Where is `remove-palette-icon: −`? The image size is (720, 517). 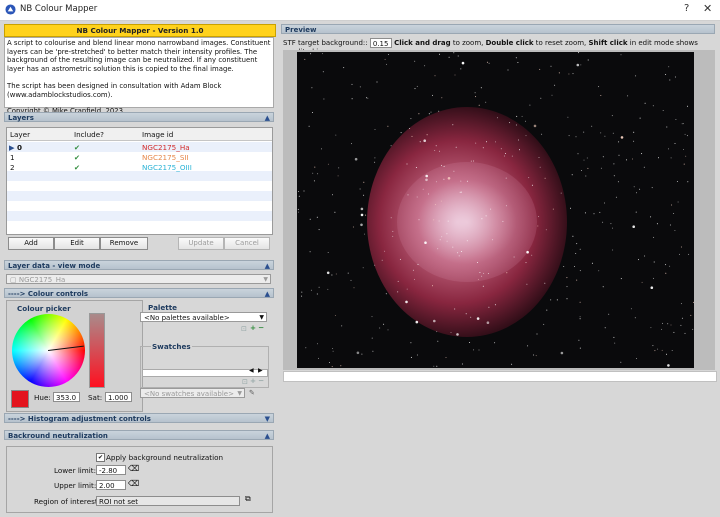
remove-palette-icon: − is located at coordinates (261, 327).